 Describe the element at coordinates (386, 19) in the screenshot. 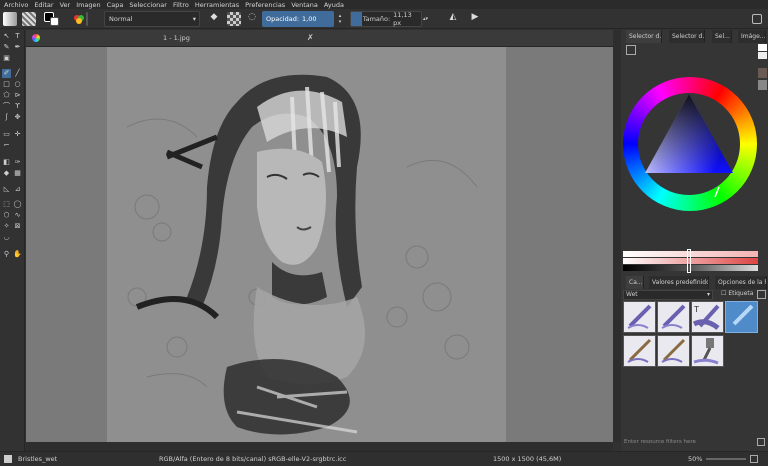

I see `size-slider: Tamaño: 11,13 px` at that location.